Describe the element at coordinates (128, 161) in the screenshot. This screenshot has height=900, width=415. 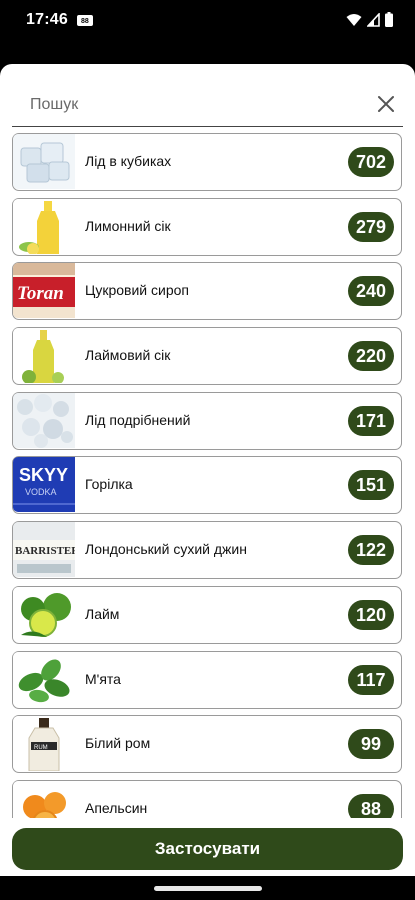
I see `item-label: Лід в кубиках` at that location.